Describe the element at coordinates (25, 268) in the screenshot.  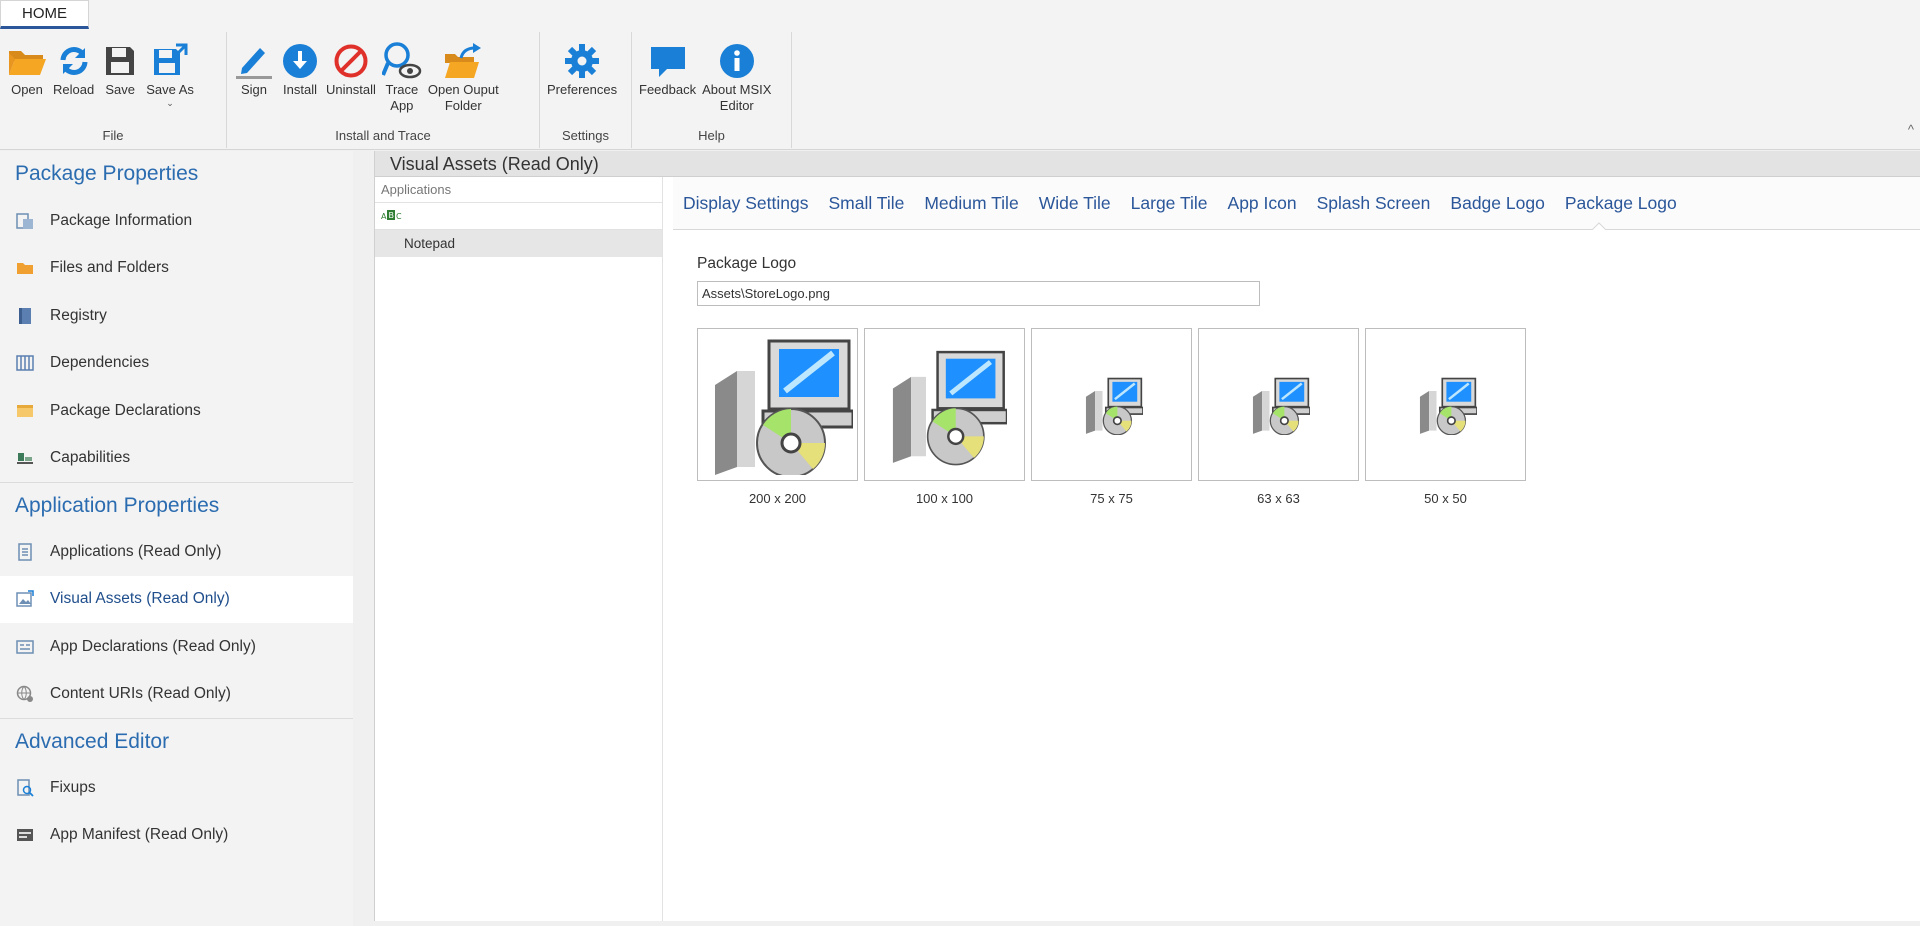
I see `folder-icon` at that location.